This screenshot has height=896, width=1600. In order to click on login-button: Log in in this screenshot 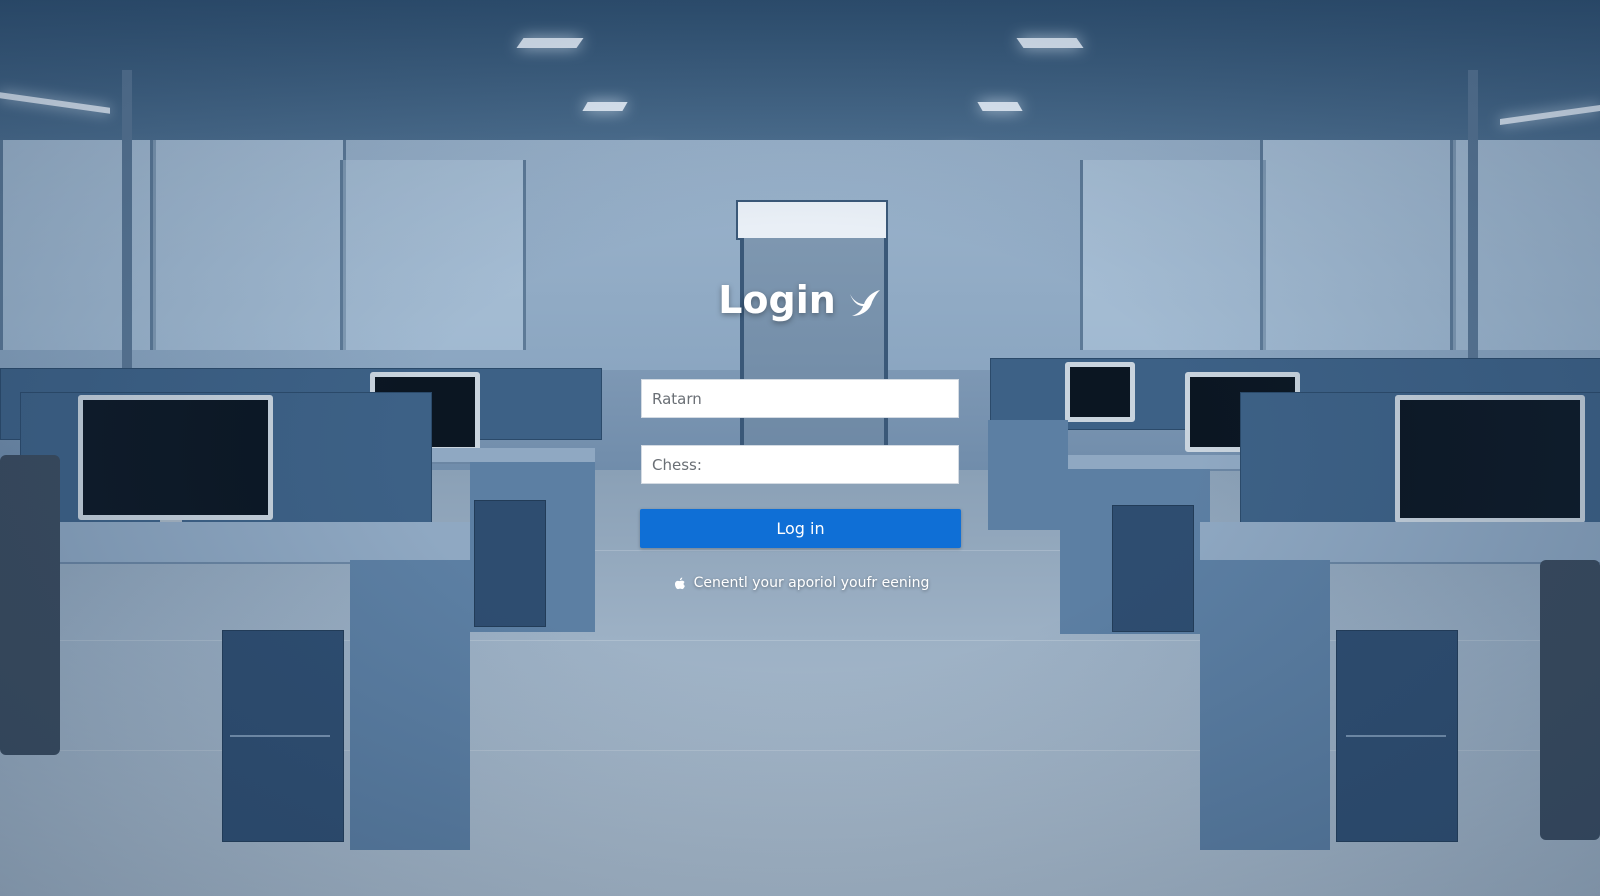, I will do `click(800, 528)`.